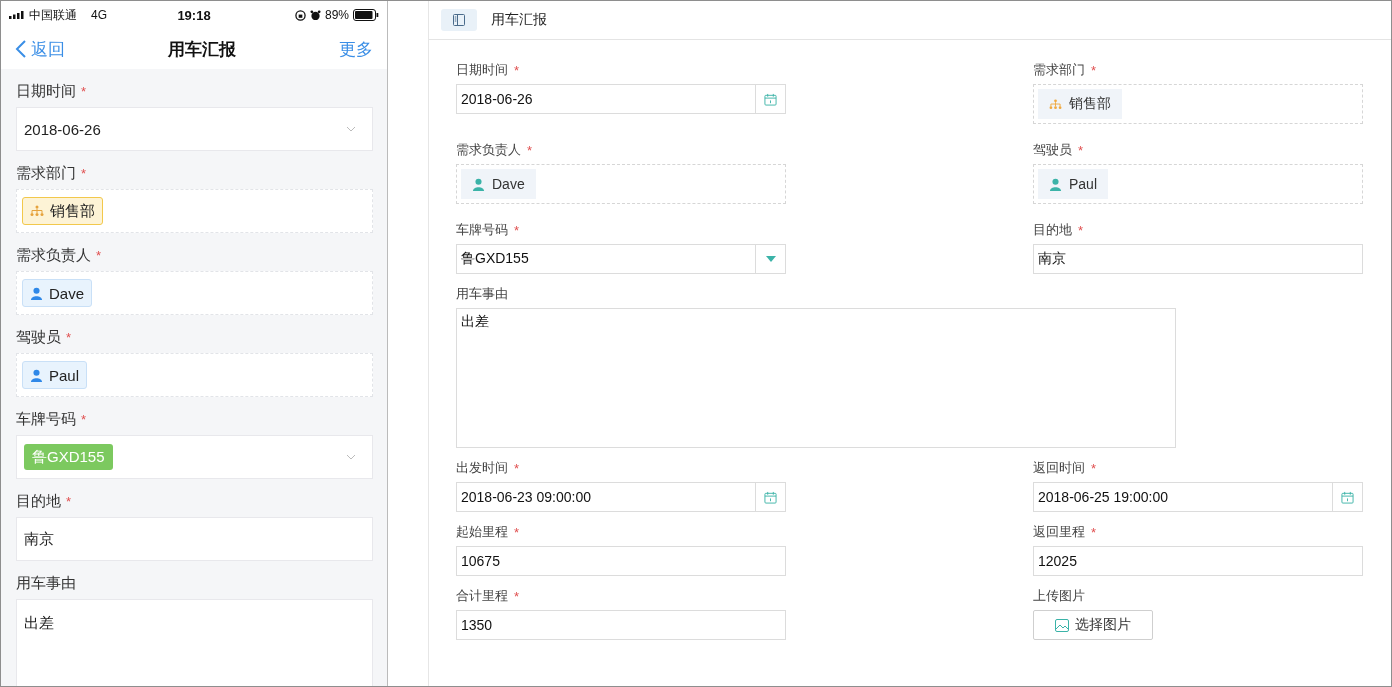 This screenshot has height=687, width=1392. I want to click on image-icon, so click(1062, 625).